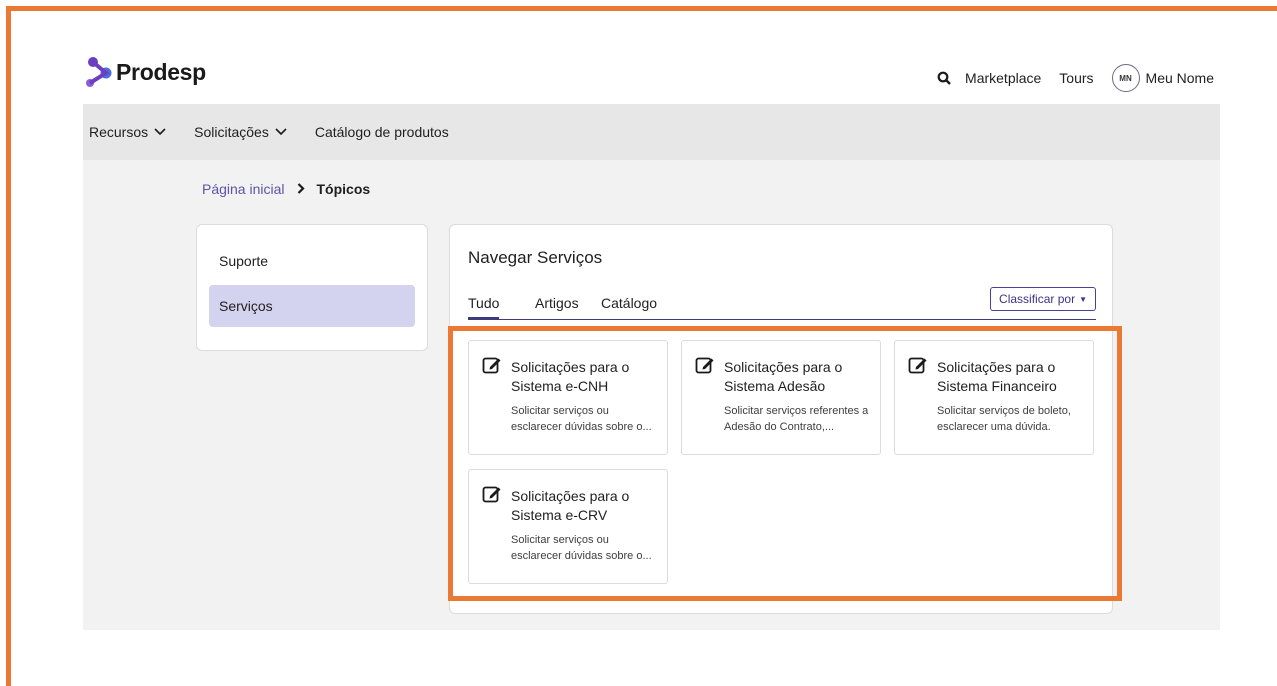  I want to click on marketplace-link: Marketplace, so click(1003, 78).